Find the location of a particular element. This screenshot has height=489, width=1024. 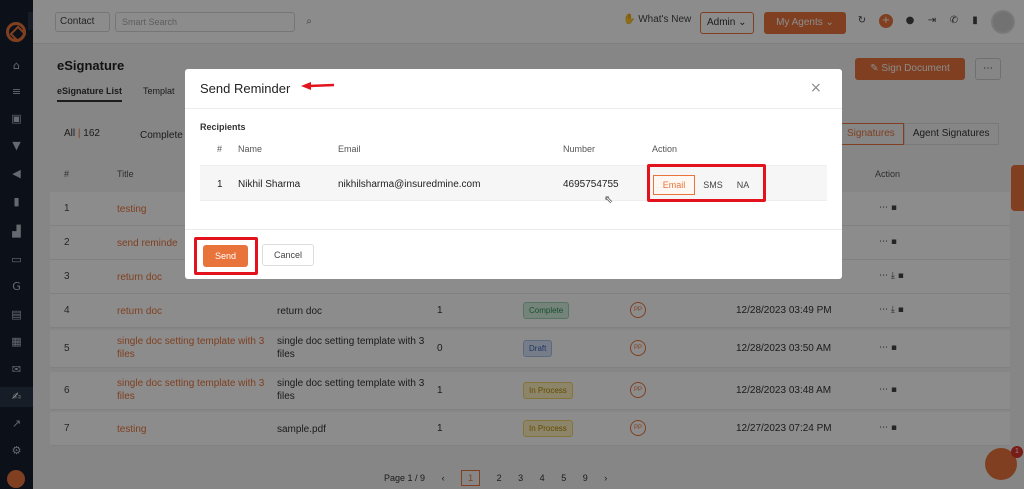

col-num: # is located at coordinates (220, 149).